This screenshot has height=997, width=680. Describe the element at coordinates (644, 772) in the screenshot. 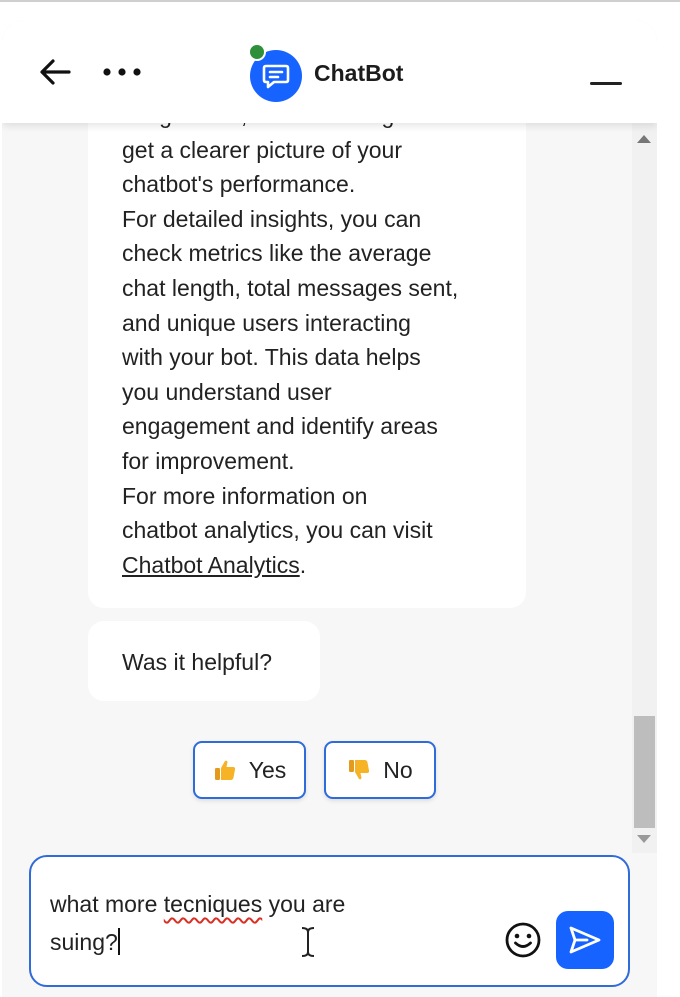

I see `scrollbar-thumb` at that location.